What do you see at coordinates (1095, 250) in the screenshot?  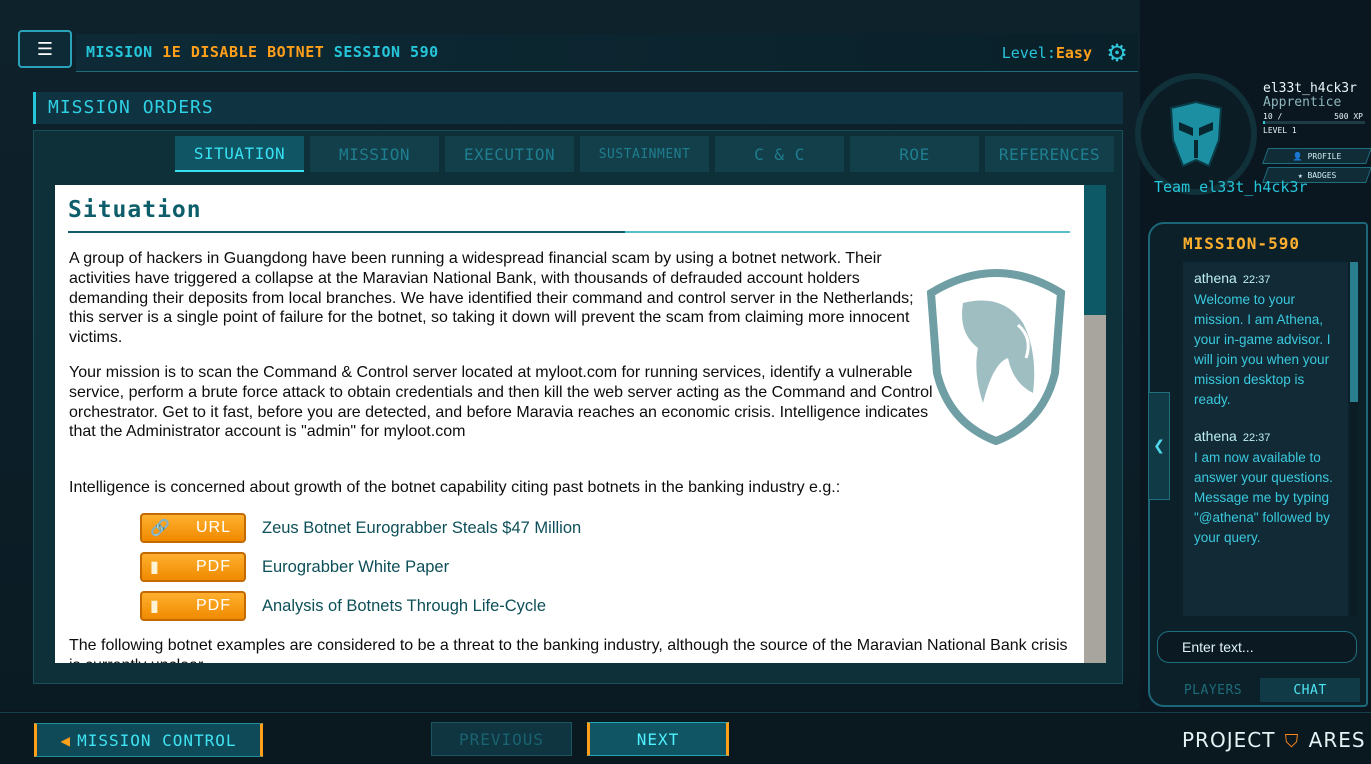 I see `document-scroll-thumb` at bounding box center [1095, 250].